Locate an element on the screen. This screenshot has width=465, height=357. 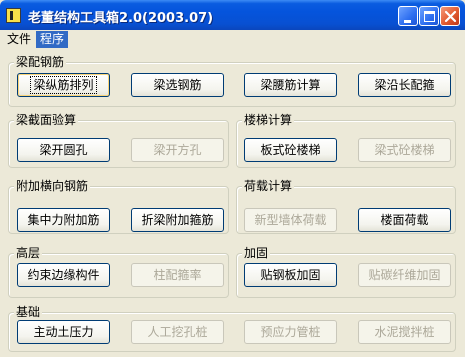
folded-beam-stirrup-button: 折梁附加箍筋 is located at coordinates (177, 220).